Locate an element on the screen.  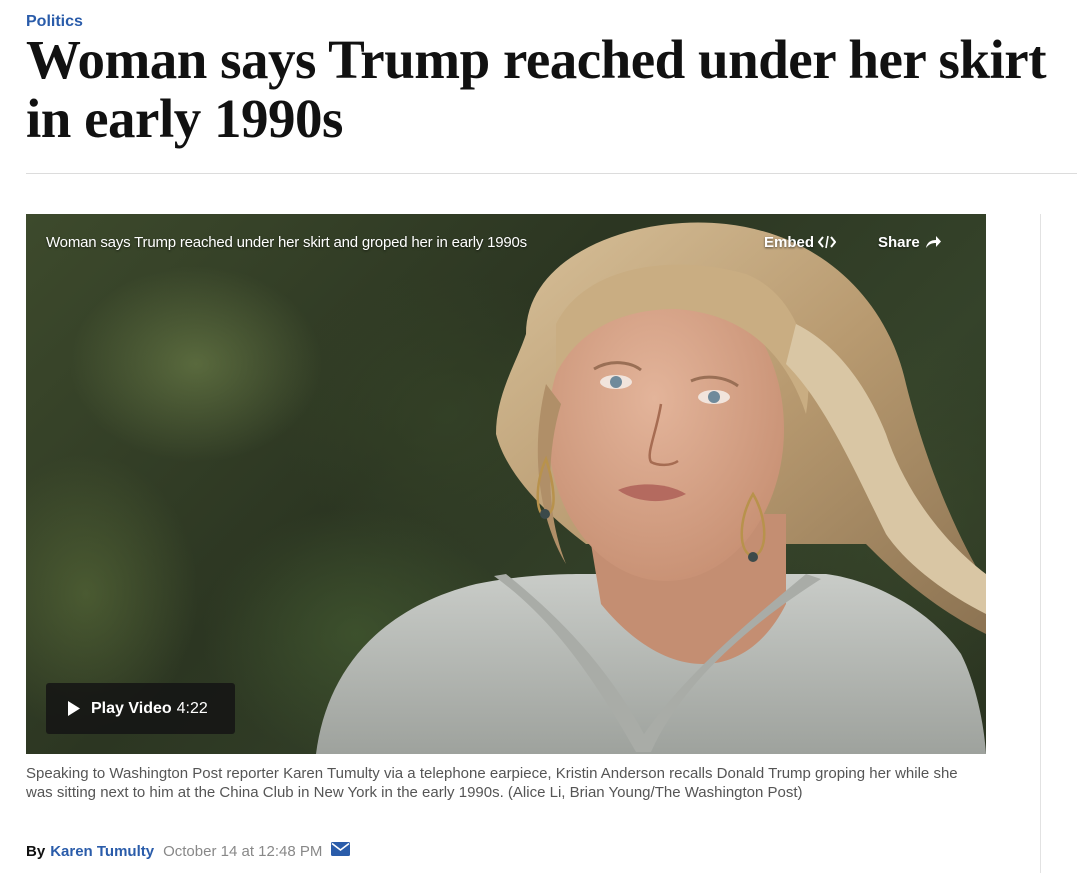
code-icon is located at coordinates (827, 242).